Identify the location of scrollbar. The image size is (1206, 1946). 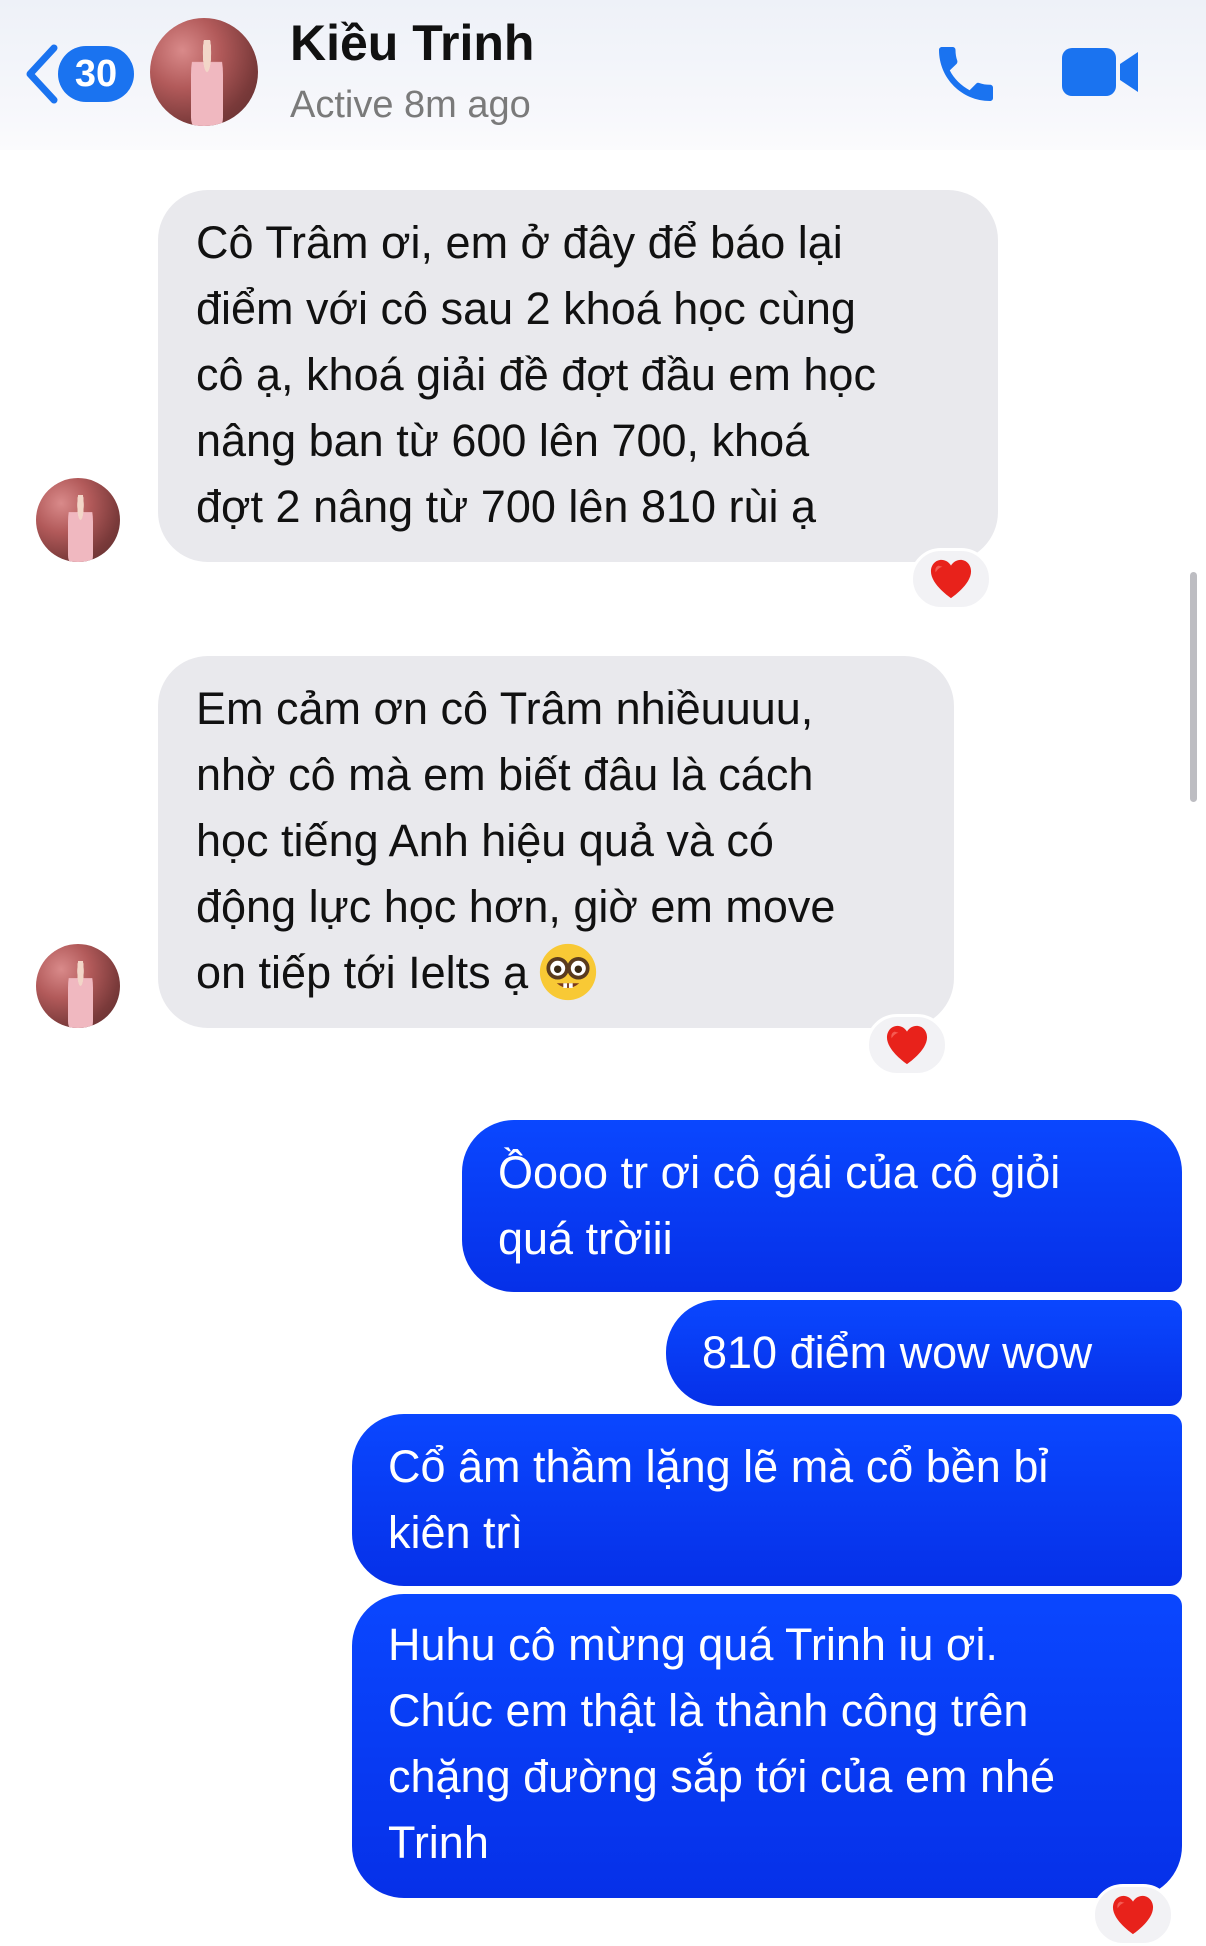
(1193, 687).